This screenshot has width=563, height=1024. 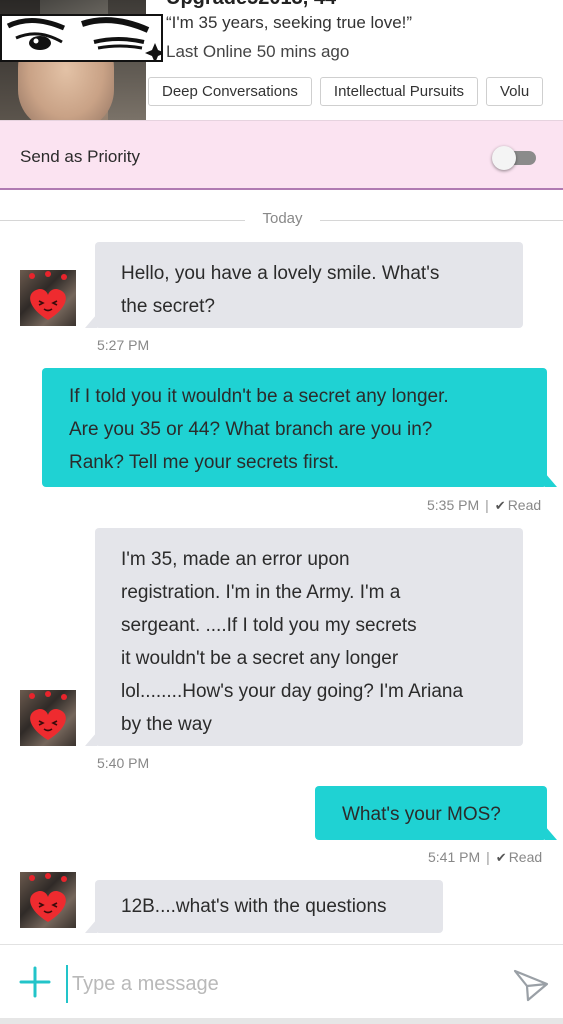 I want to click on plus-icon, so click(x=35, y=982).